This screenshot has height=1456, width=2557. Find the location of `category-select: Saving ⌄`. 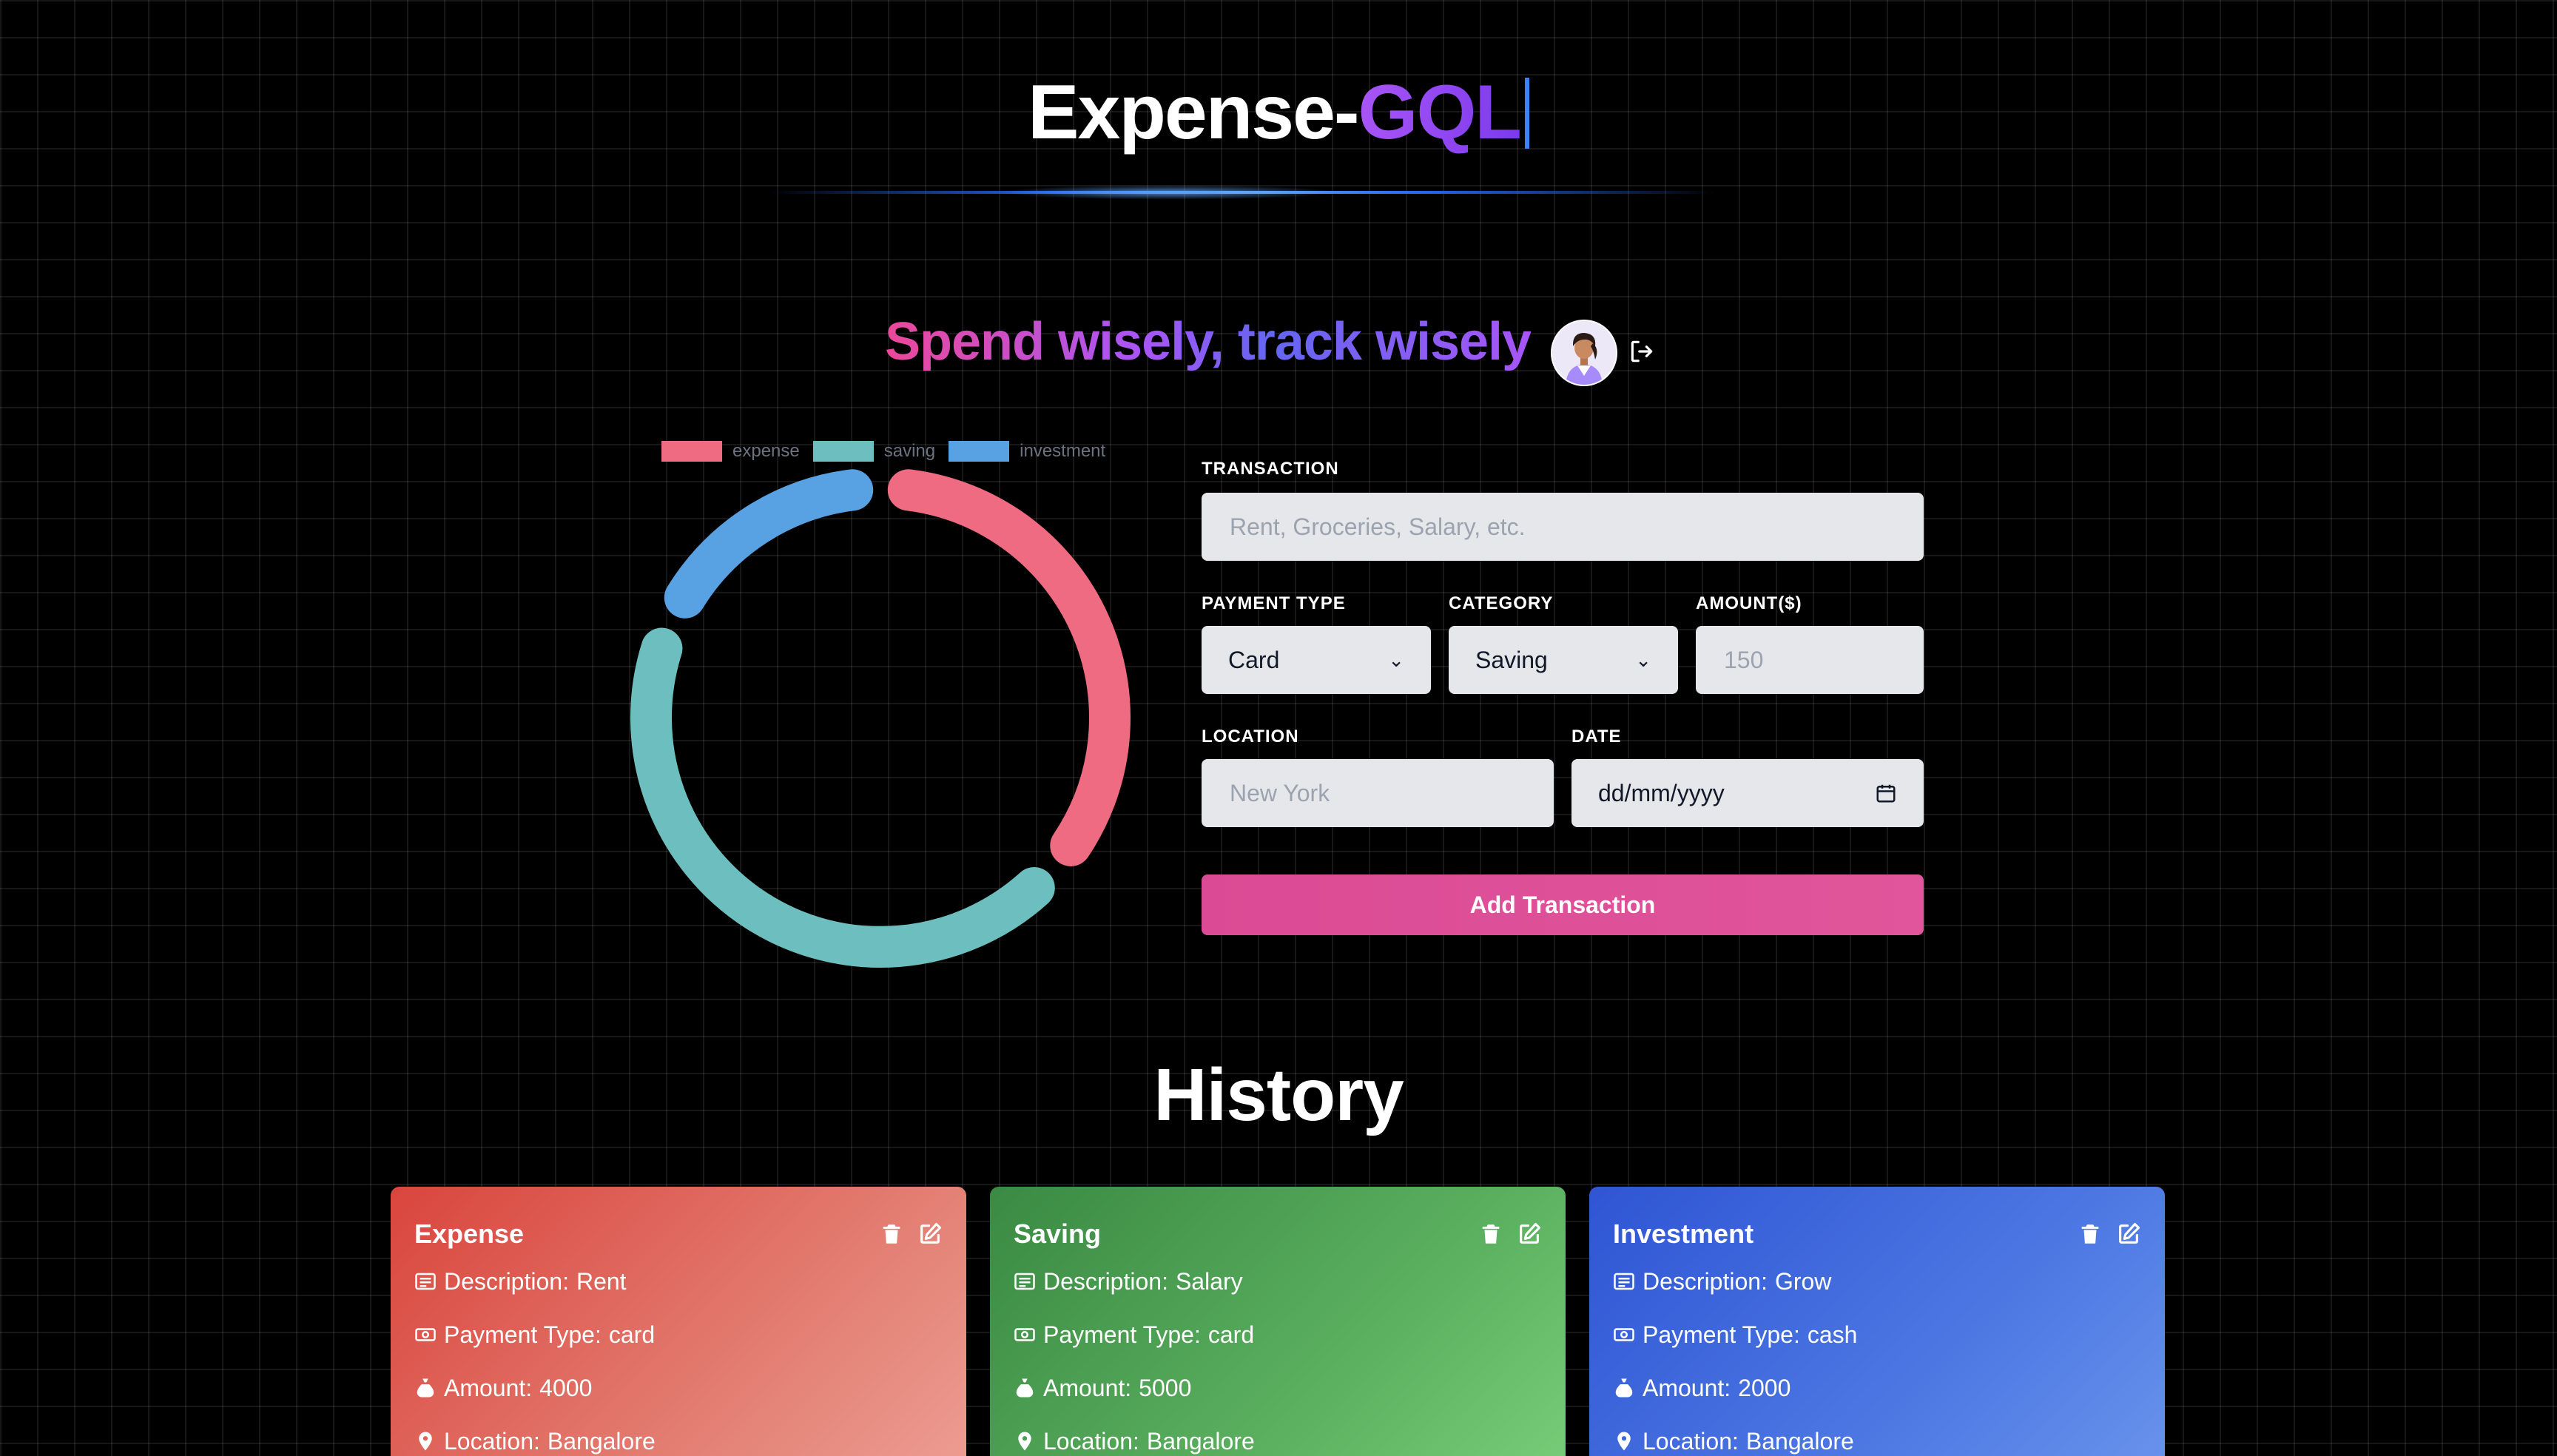

category-select: Saving ⌄ is located at coordinates (1564, 660).